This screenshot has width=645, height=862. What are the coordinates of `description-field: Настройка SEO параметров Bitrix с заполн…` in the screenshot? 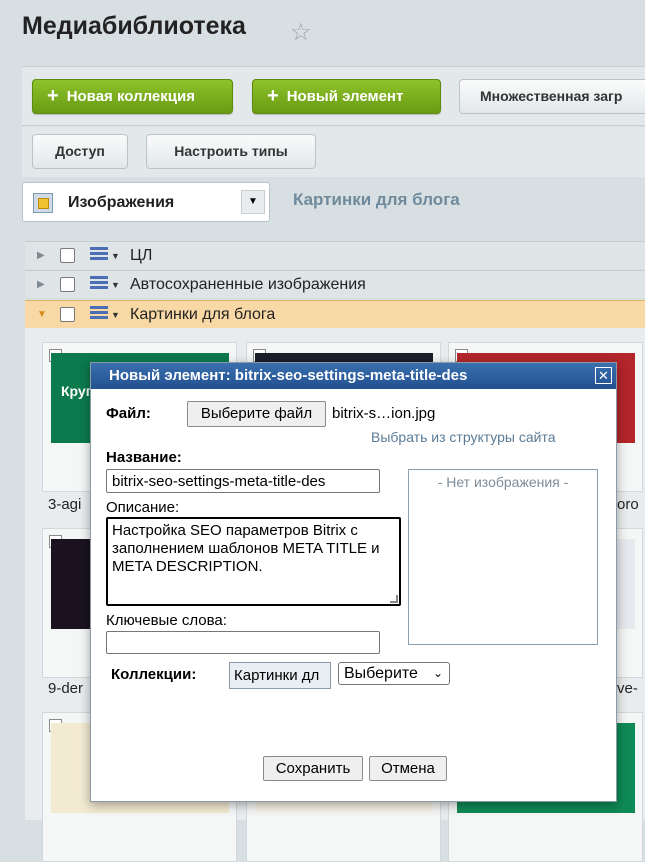 It's located at (253, 561).